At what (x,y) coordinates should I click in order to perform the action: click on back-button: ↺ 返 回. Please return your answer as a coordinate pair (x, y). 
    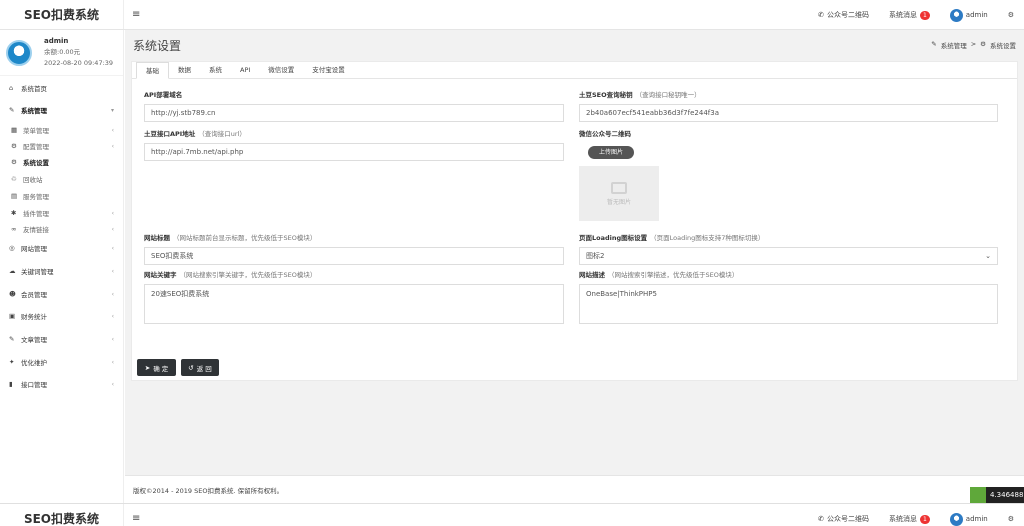
    Looking at the image, I should click on (200, 367).